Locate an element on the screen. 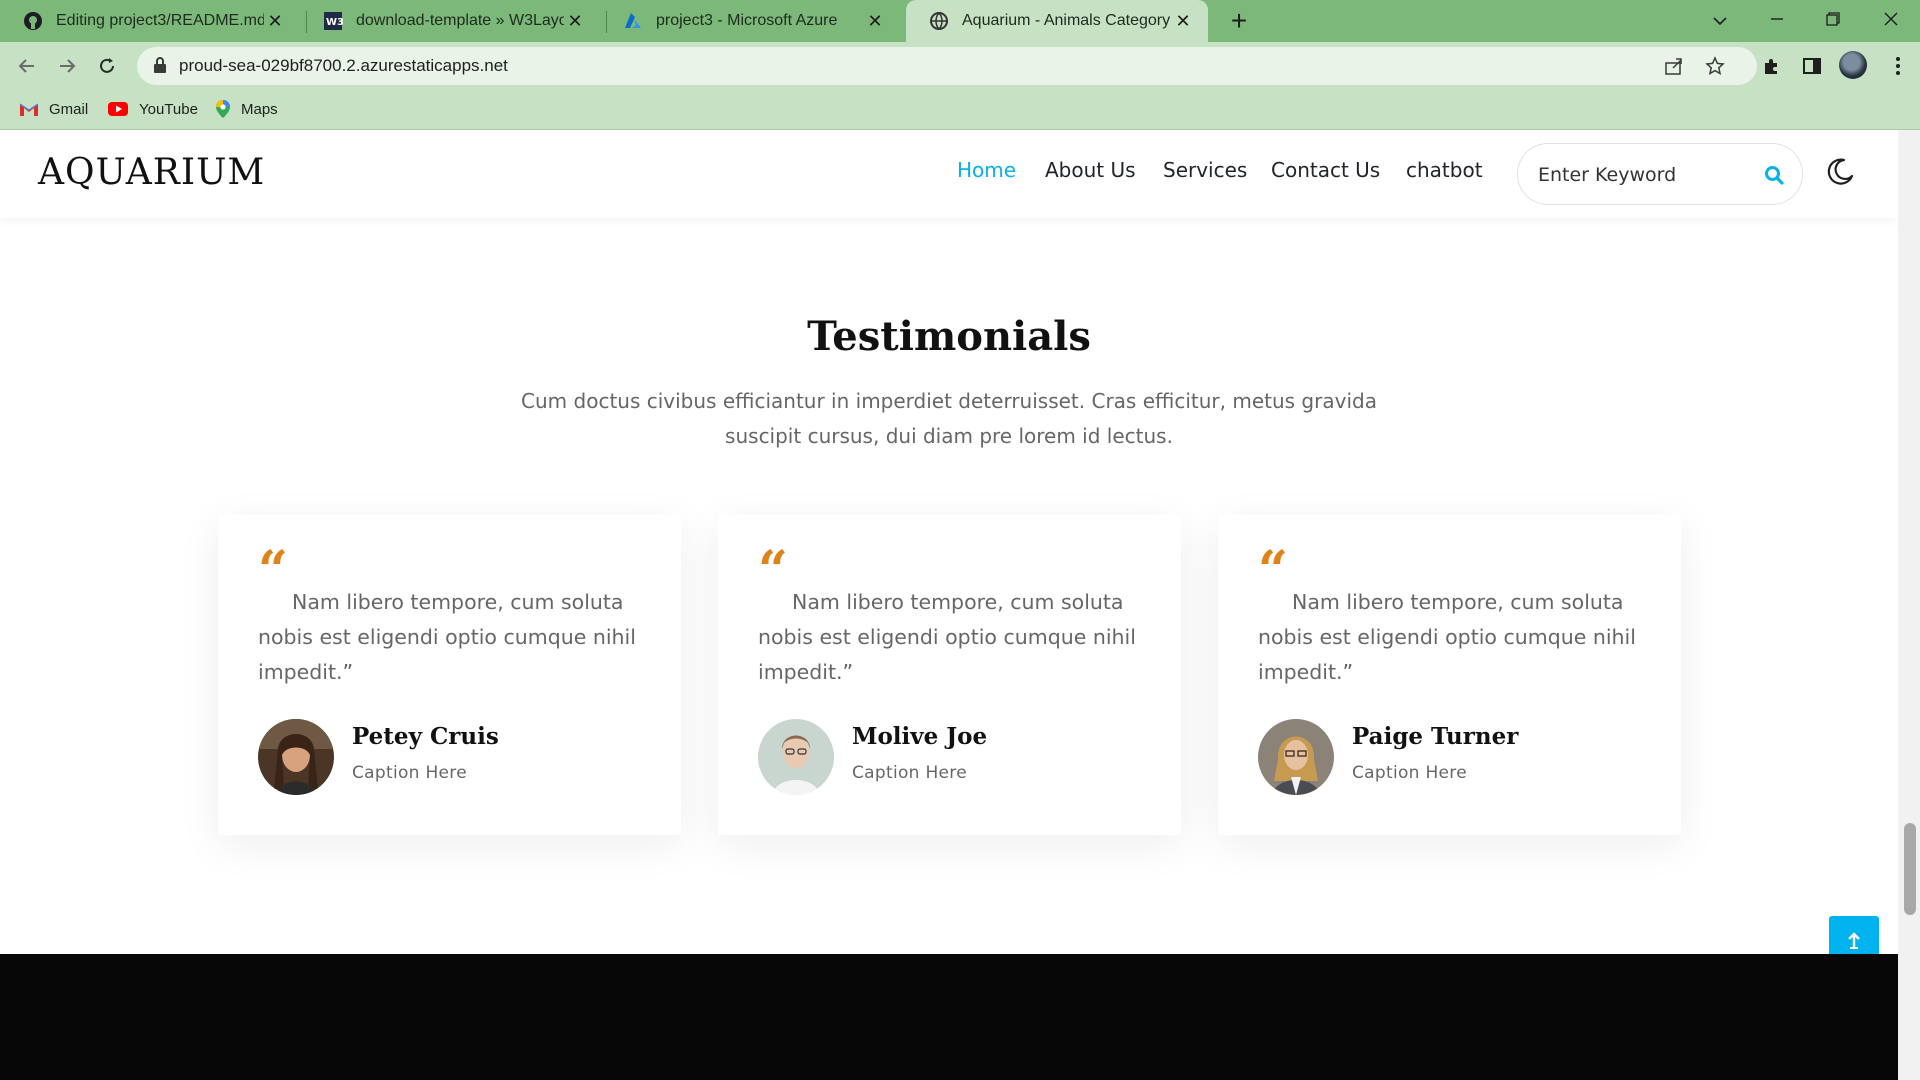 Image resolution: width=1920 pixels, height=1080 pixels. reload-button is located at coordinates (107, 66).